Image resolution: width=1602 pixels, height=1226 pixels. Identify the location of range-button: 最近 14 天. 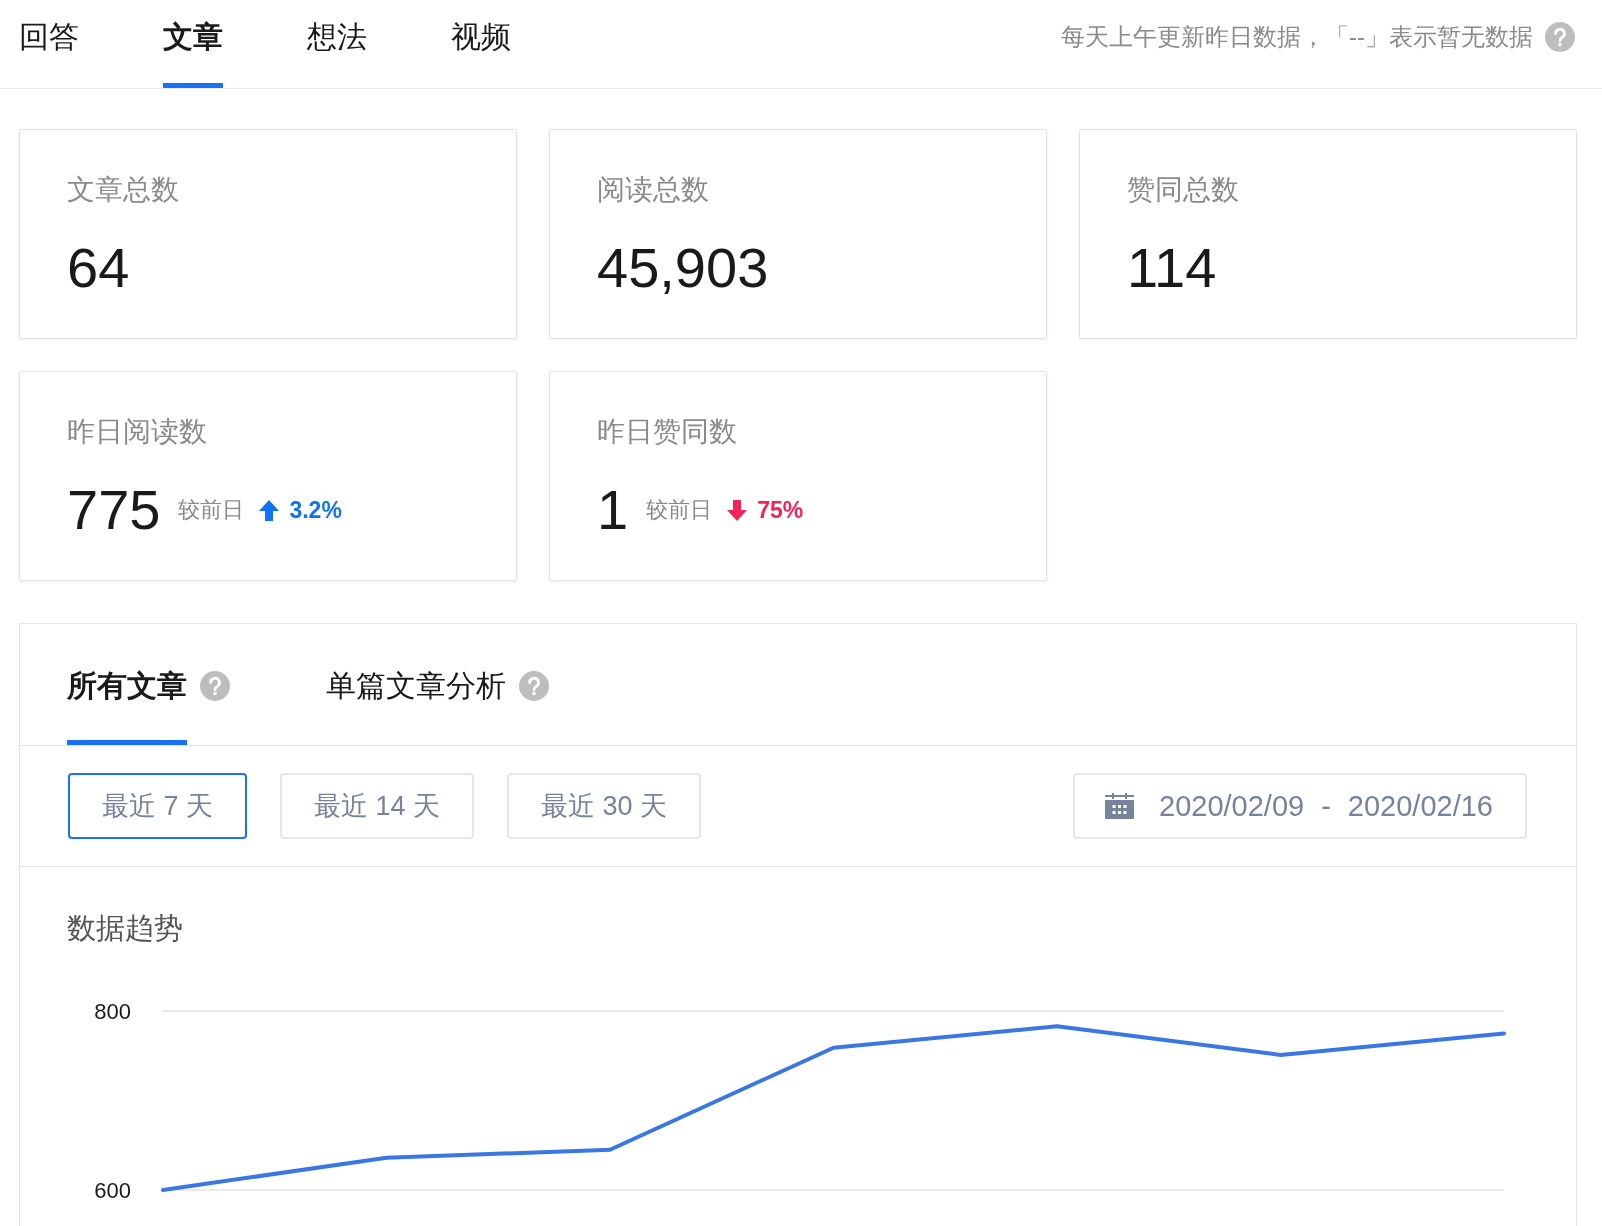
(377, 806).